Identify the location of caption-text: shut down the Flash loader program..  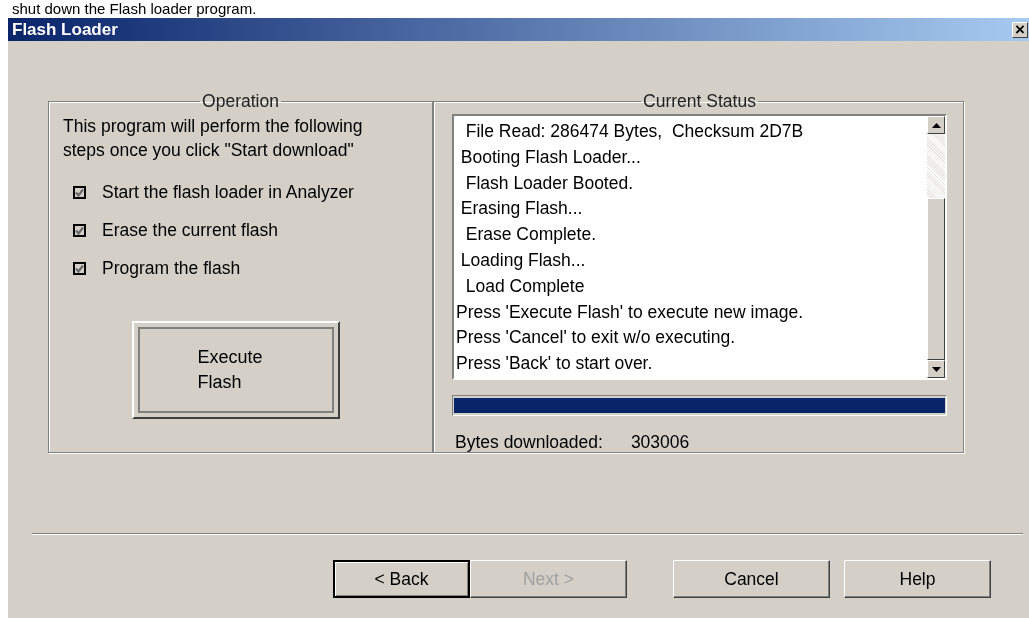
(134, 9).